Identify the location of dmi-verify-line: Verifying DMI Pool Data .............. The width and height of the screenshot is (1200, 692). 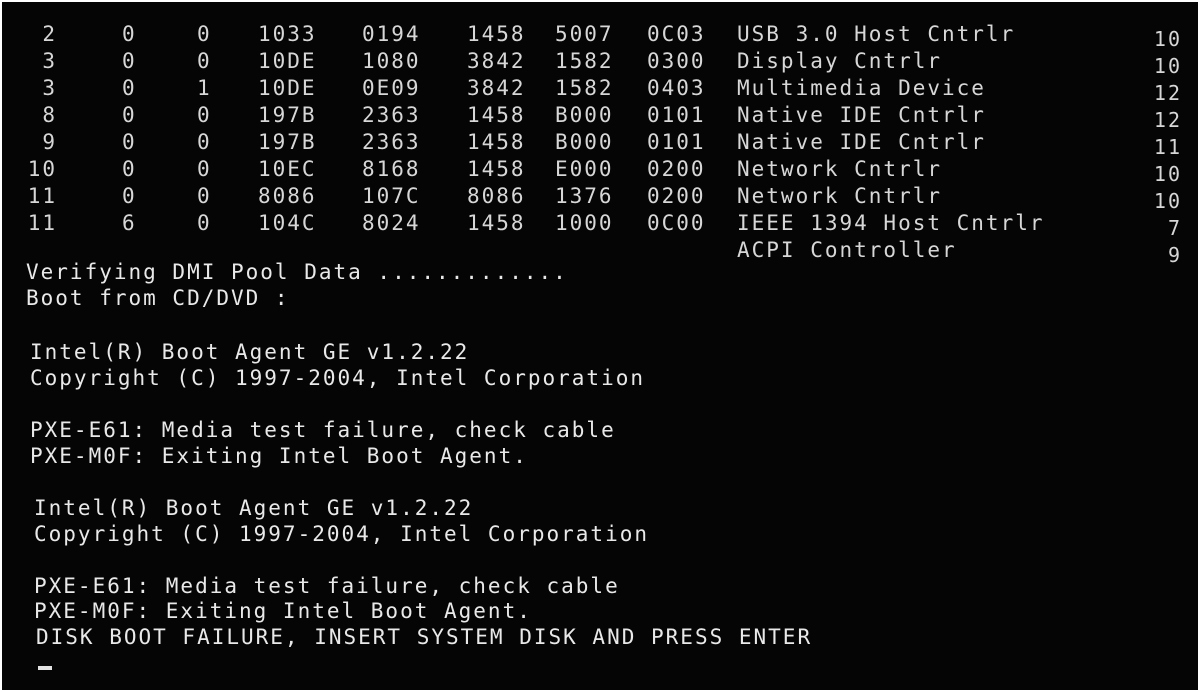
(297, 272).